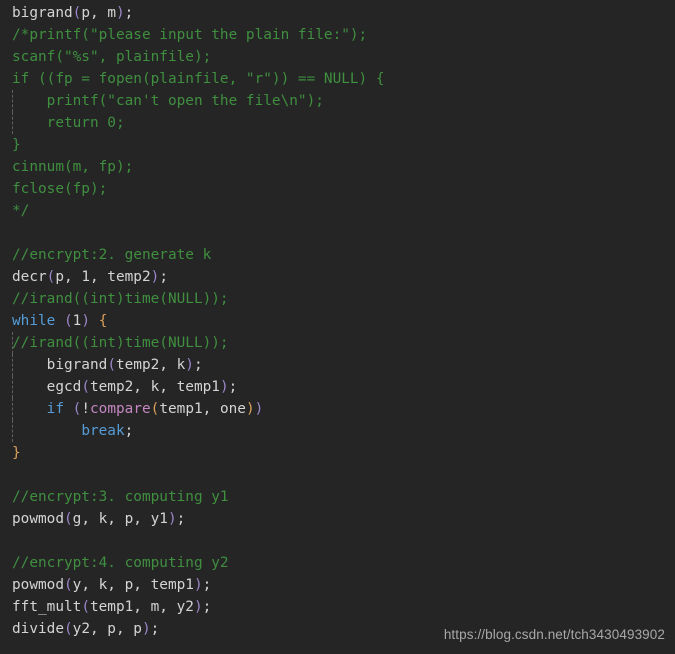  Describe the element at coordinates (337, 365) in the screenshot. I see `code-line: bigrand(temp2, k);` at that location.